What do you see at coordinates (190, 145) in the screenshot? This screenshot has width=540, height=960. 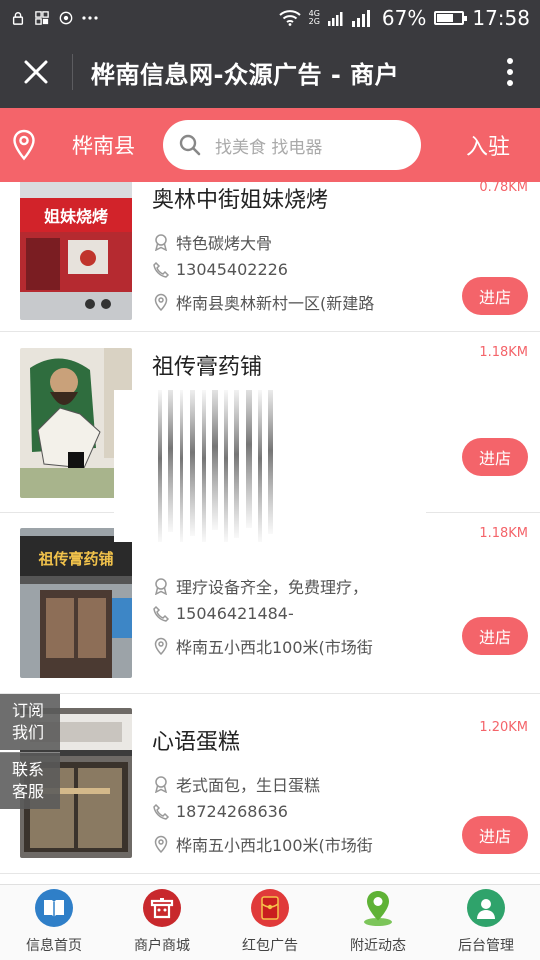 I see `search-icon` at bounding box center [190, 145].